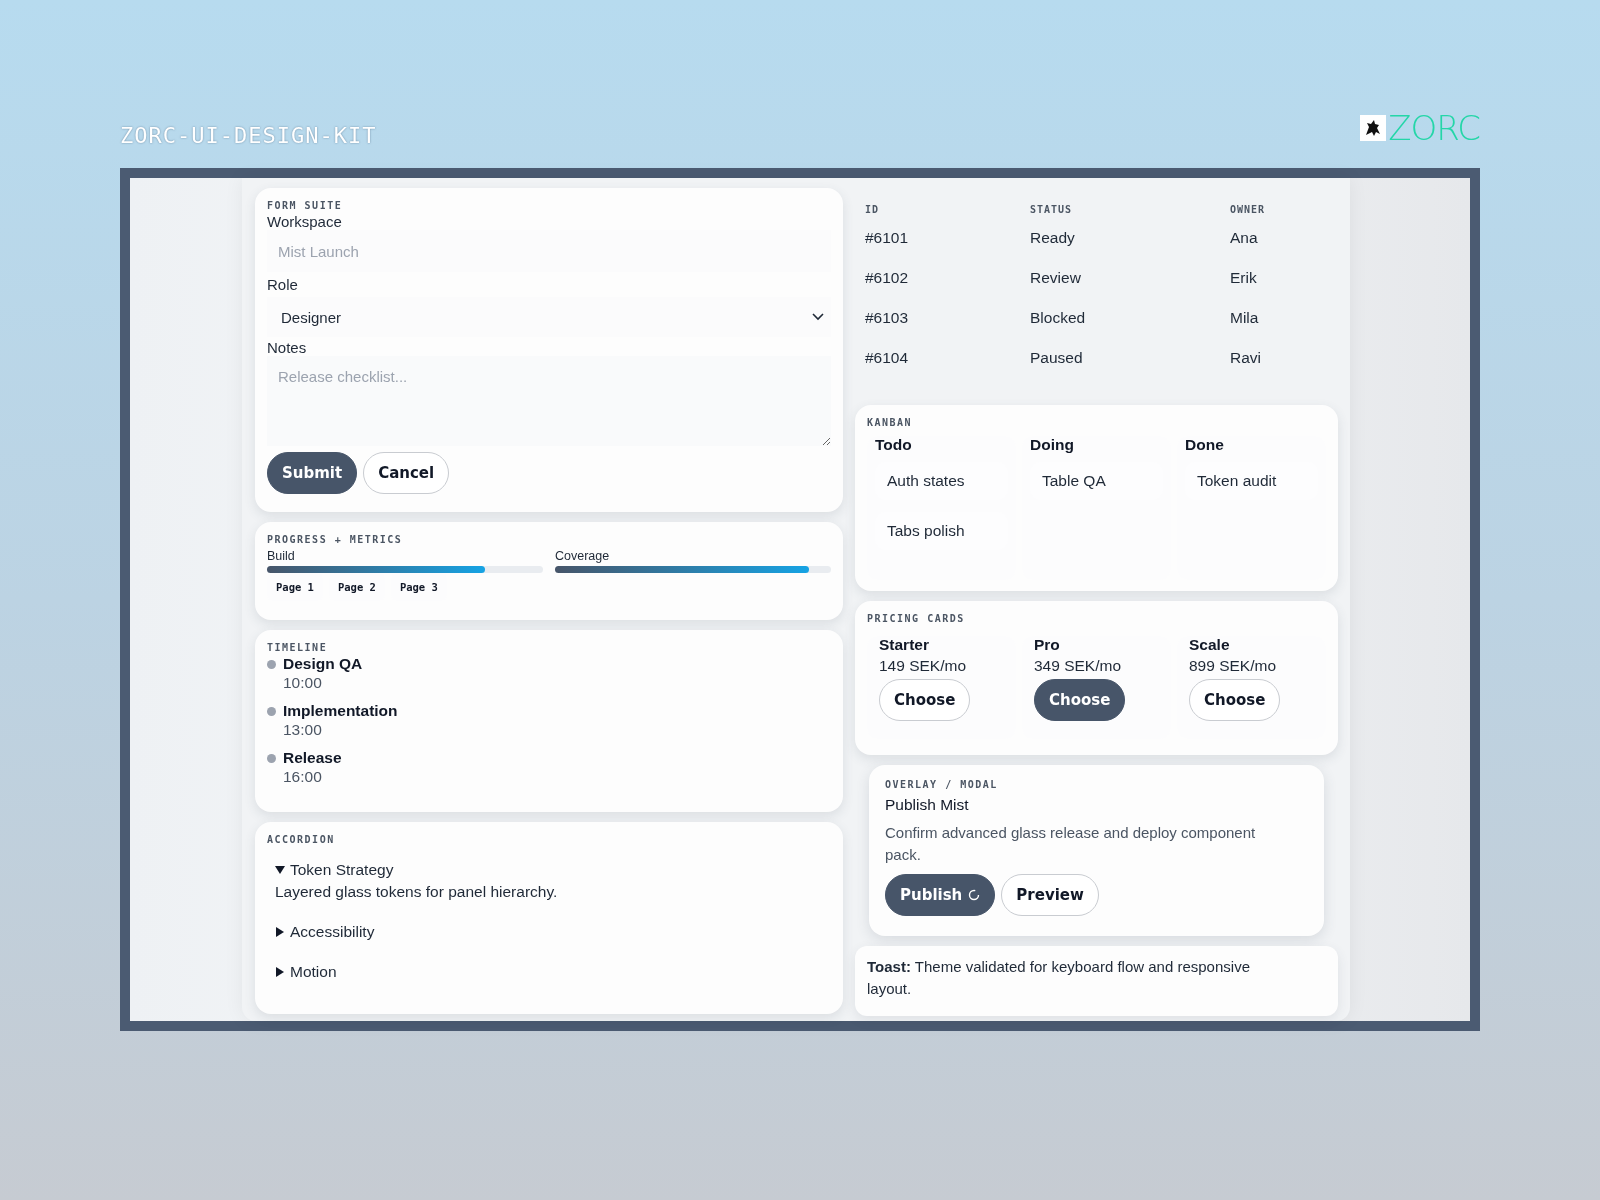 This screenshot has width=1600, height=1200. Describe the element at coordinates (923, 666) in the screenshot. I see `plan-price: 149 SEK/mo` at that location.